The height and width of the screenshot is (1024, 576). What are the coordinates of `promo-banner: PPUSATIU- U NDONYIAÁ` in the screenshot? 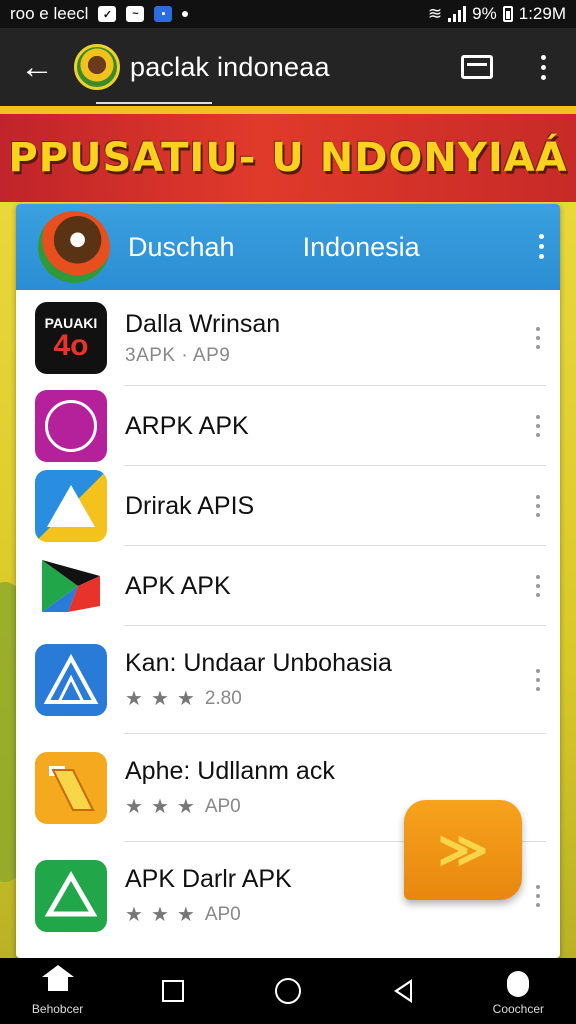 It's located at (288, 154).